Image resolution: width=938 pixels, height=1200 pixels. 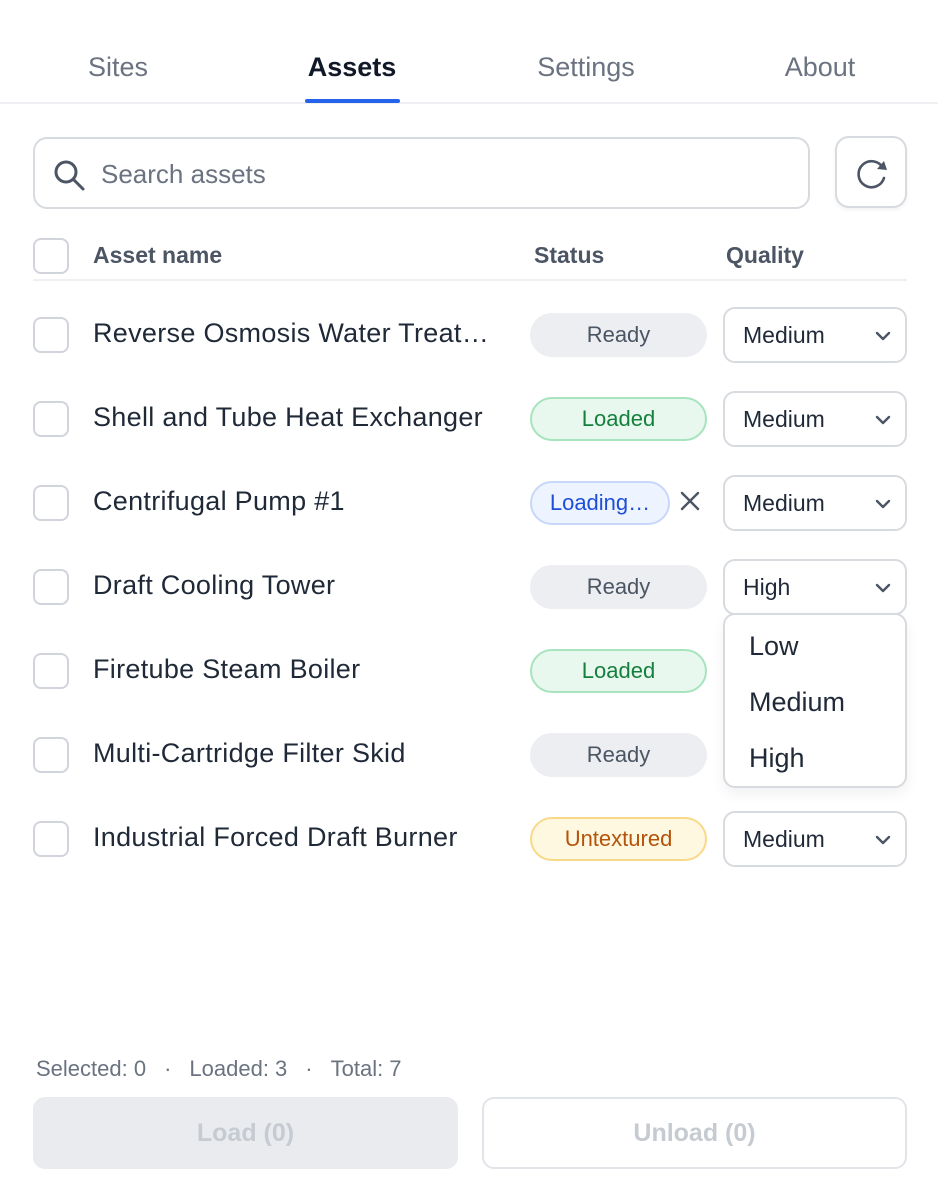 I want to click on active-tab-indicator, so click(x=352, y=101).